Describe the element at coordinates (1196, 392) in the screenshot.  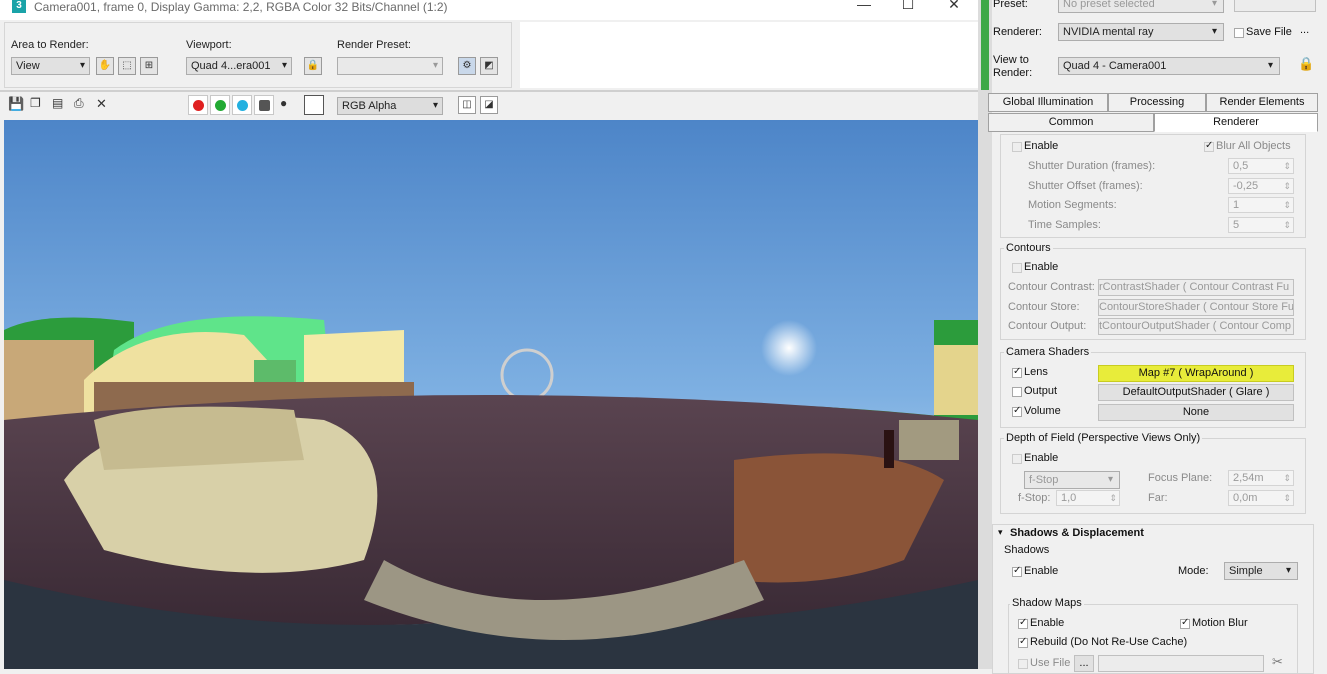
I see `output-shader-button: DefaultOutputShader ( Glare )` at that location.